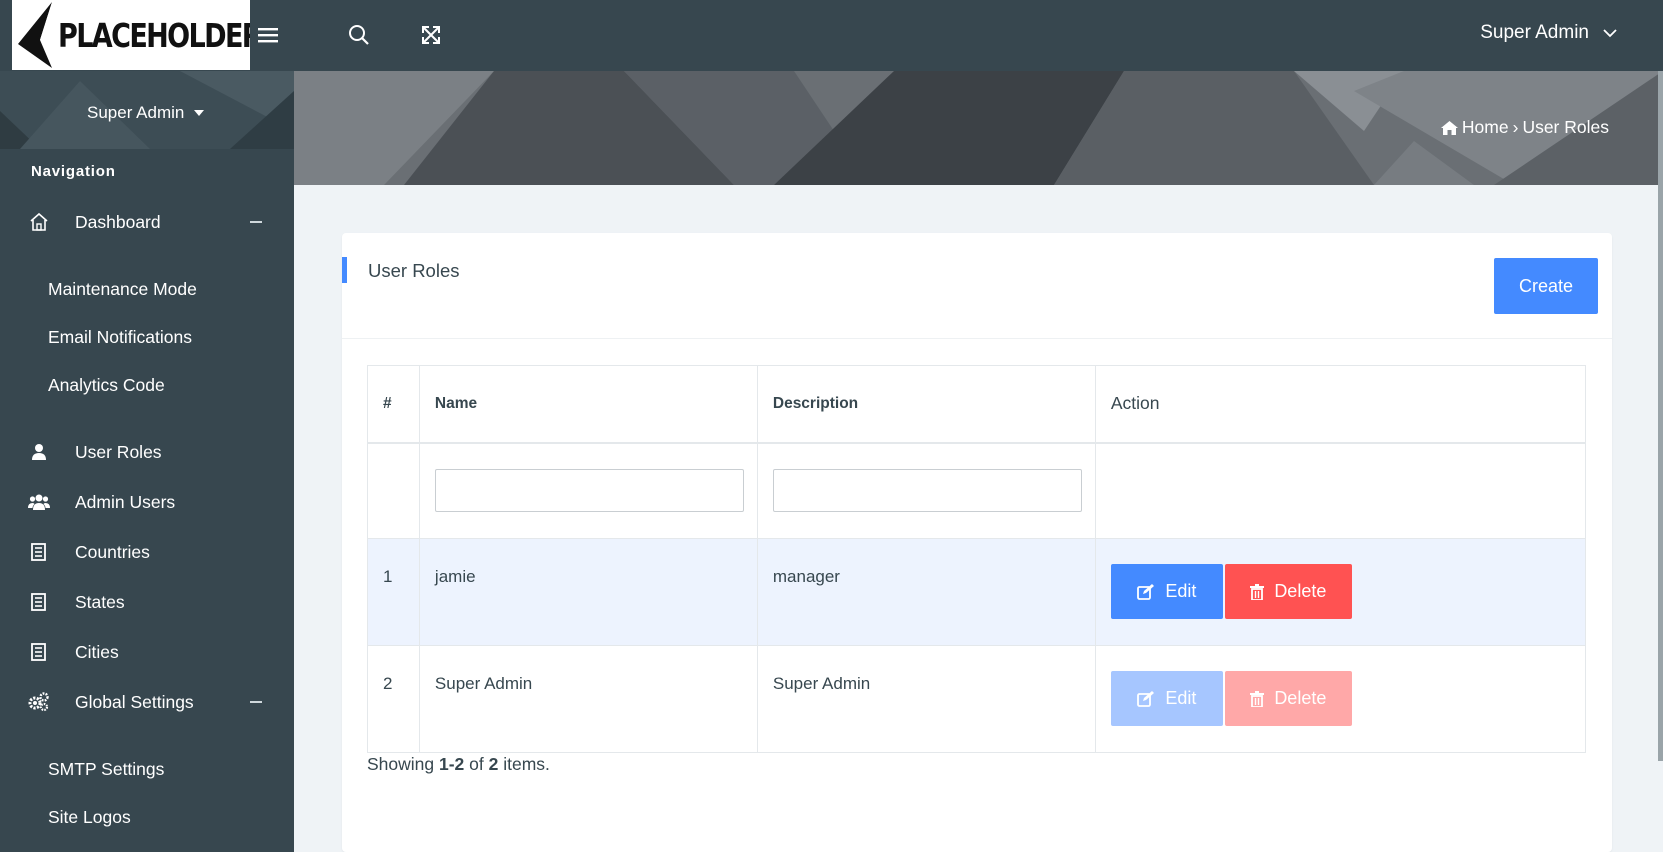  I want to click on sidebar-item-dashboard: Dashboard, so click(147, 222).